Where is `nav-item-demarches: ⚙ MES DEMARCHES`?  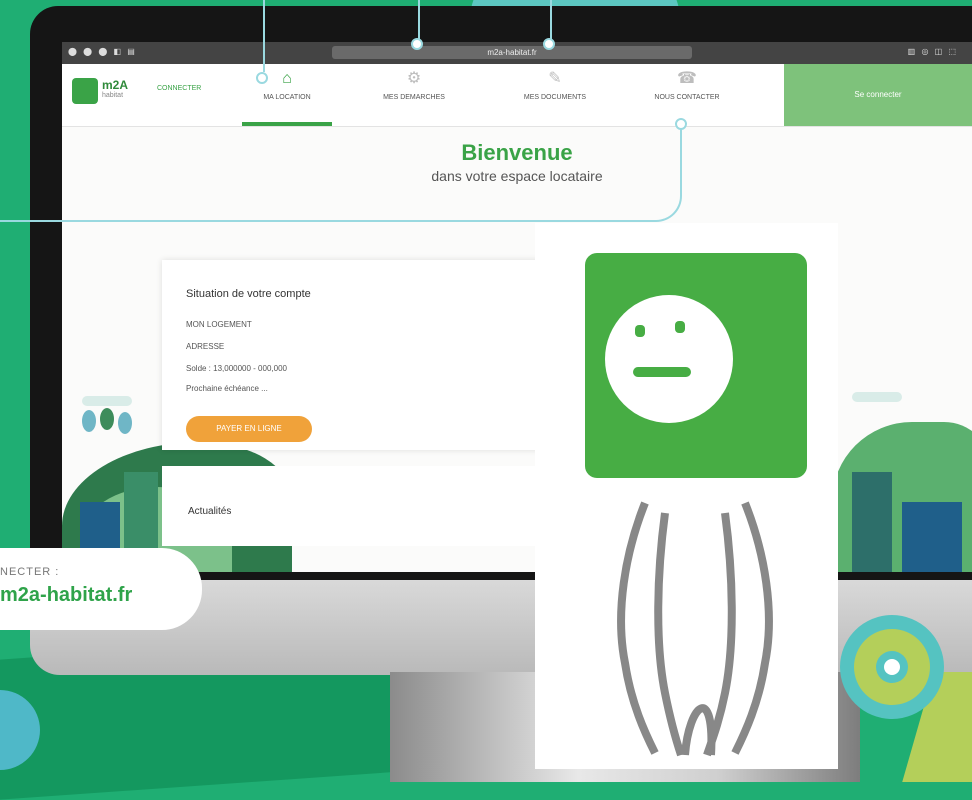
nav-item-demarches: ⚙ MES DEMARCHES is located at coordinates (414, 98).